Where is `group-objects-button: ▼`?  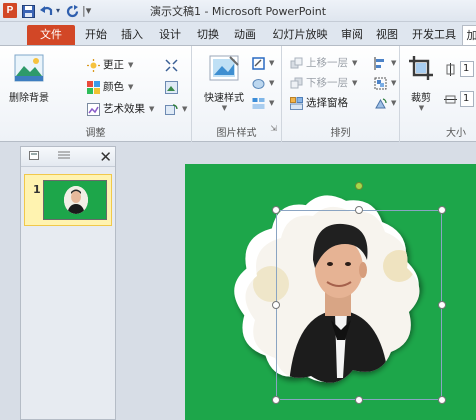 group-objects-button: ▼ is located at coordinates (385, 83).